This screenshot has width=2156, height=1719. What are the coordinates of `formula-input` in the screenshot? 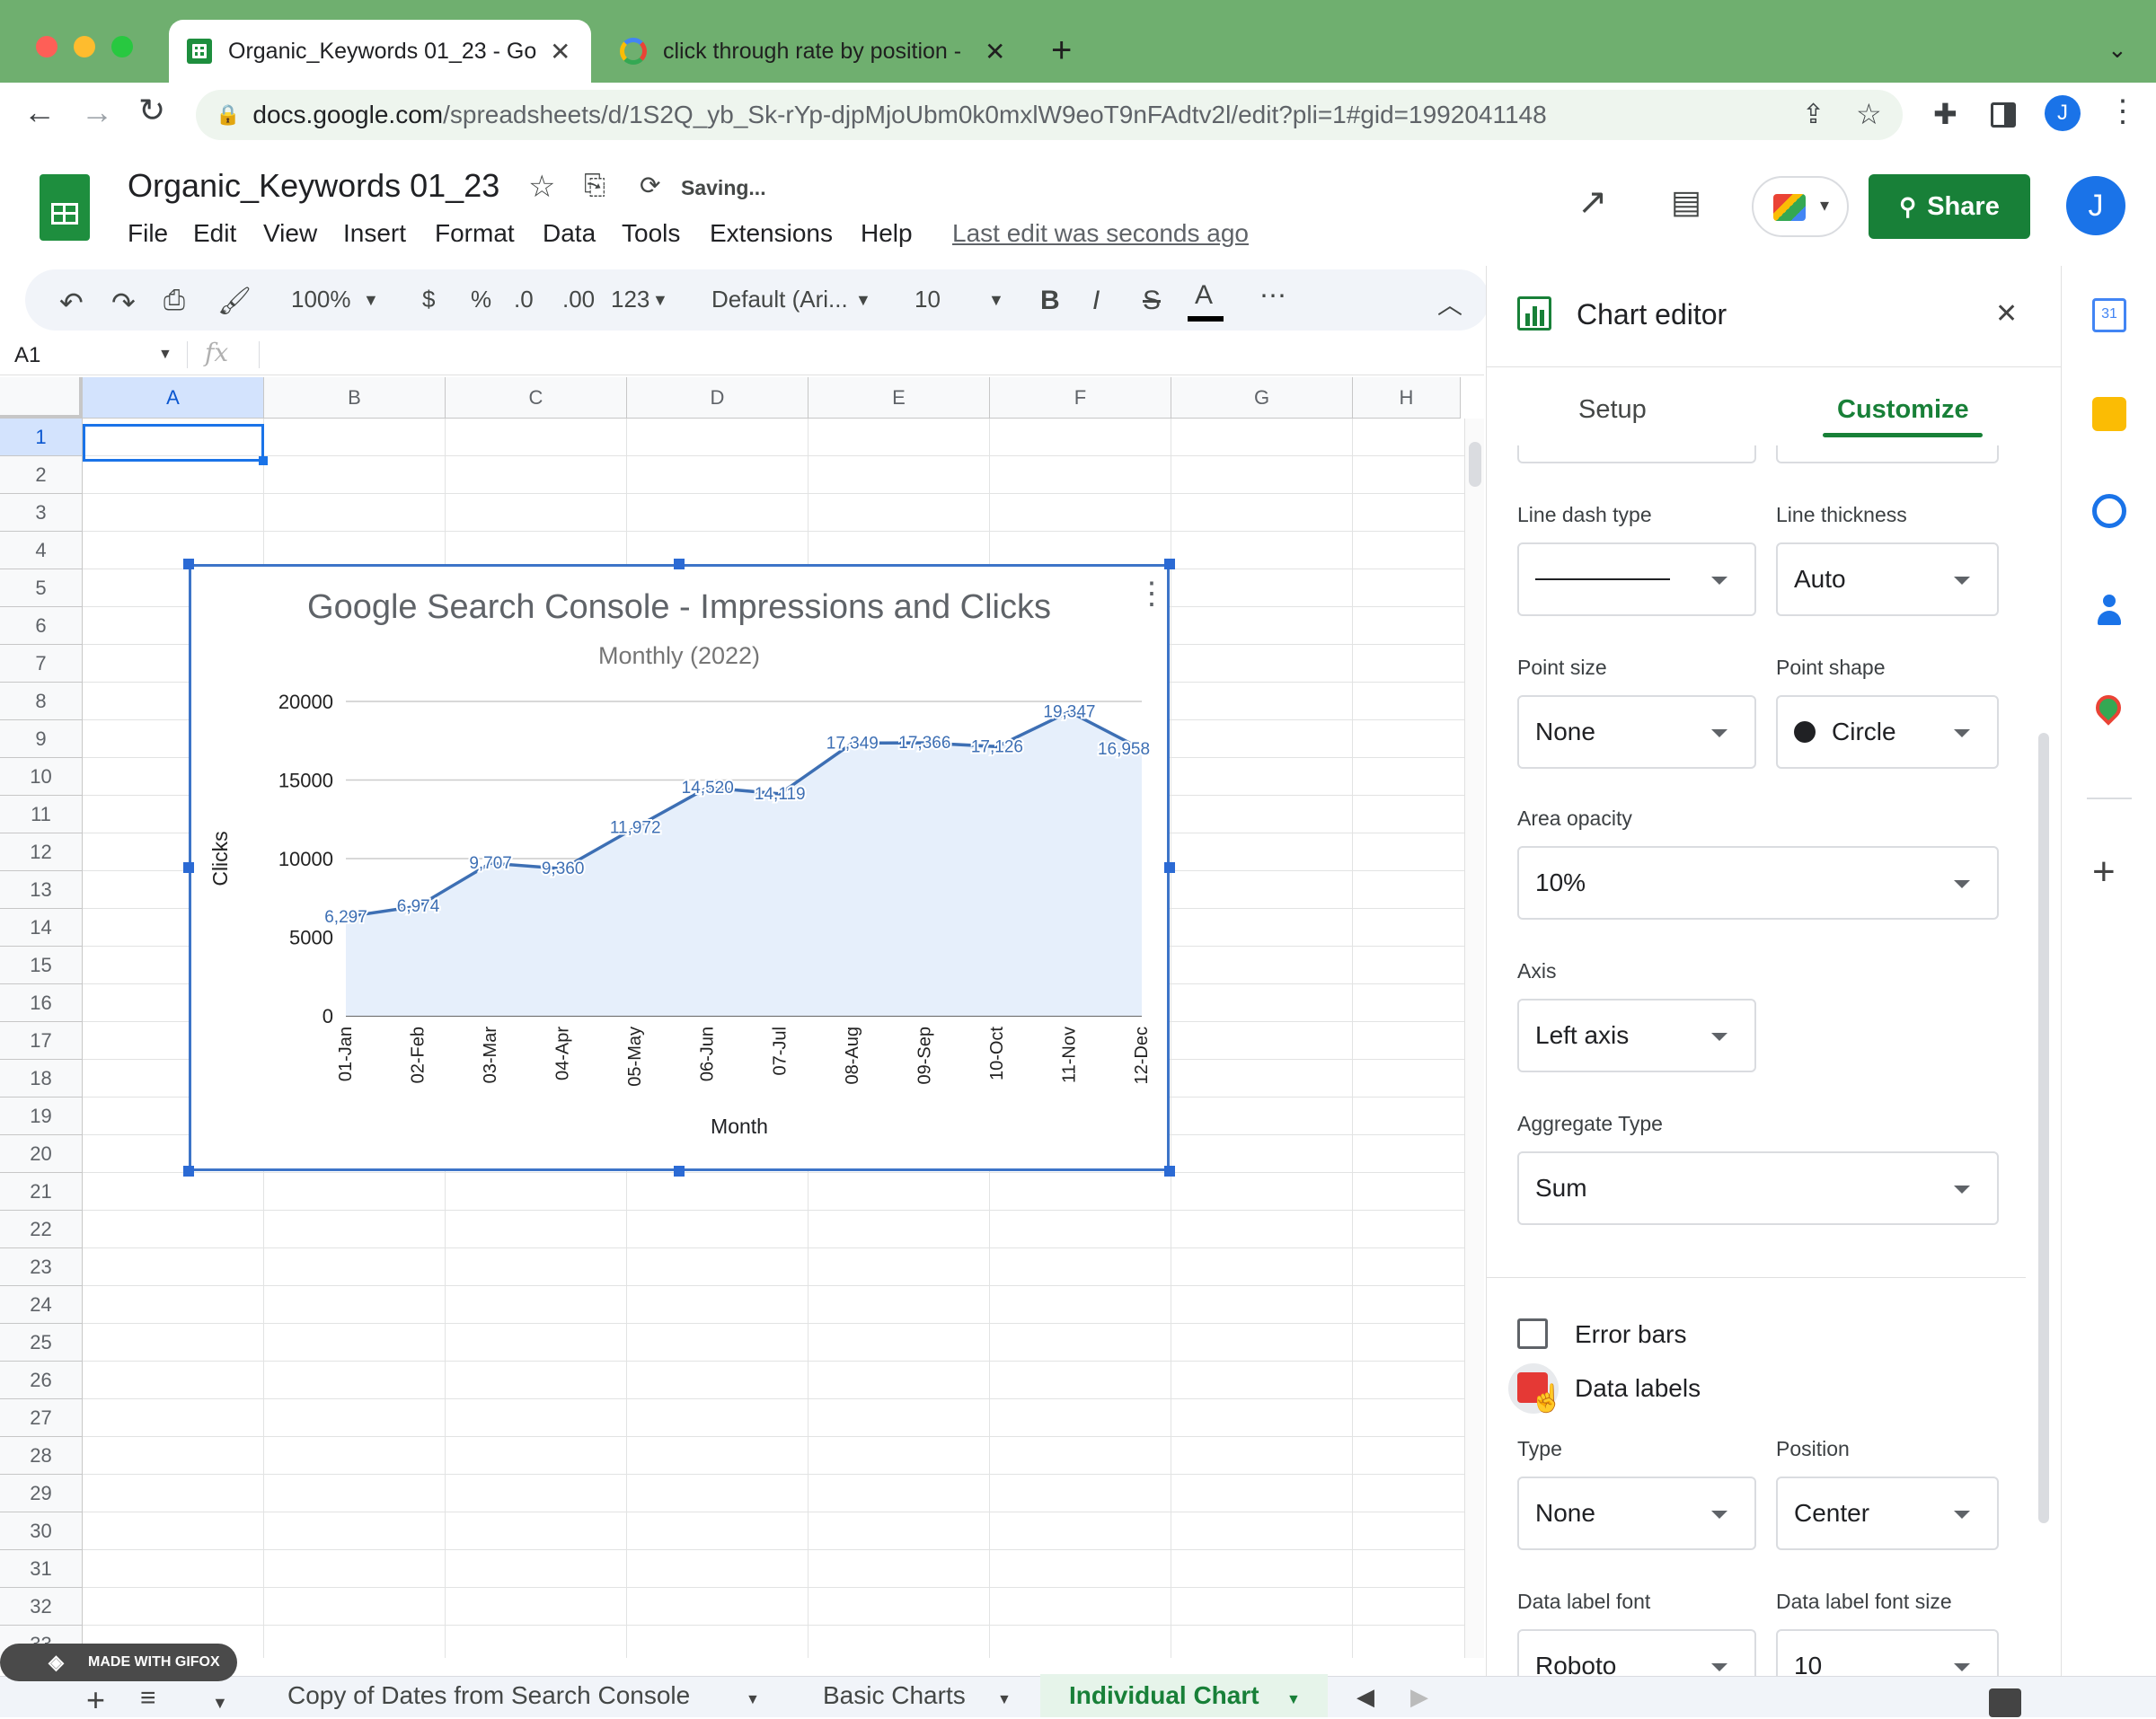 It's located at (872, 354).